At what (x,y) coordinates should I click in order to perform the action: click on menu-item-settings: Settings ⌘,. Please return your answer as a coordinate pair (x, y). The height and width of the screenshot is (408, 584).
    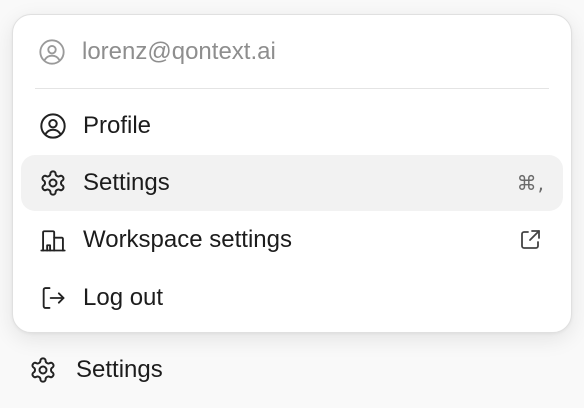
    Looking at the image, I should click on (292, 183).